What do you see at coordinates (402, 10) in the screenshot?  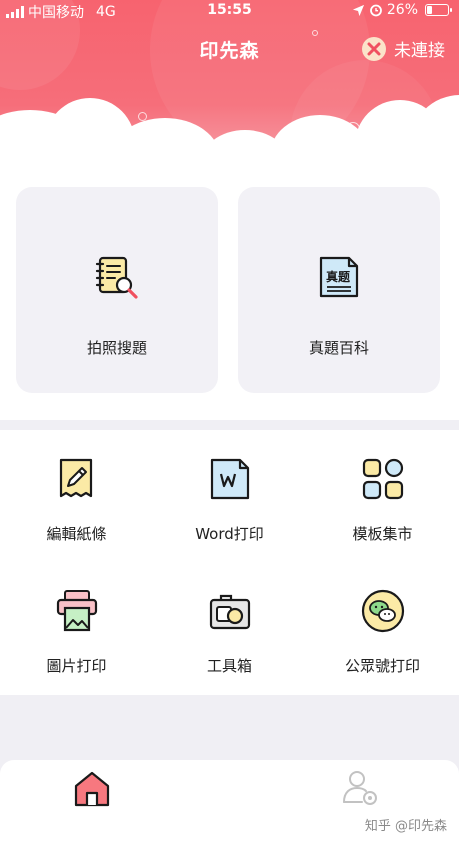 I see `battery-percent: 26%` at bounding box center [402, 10].